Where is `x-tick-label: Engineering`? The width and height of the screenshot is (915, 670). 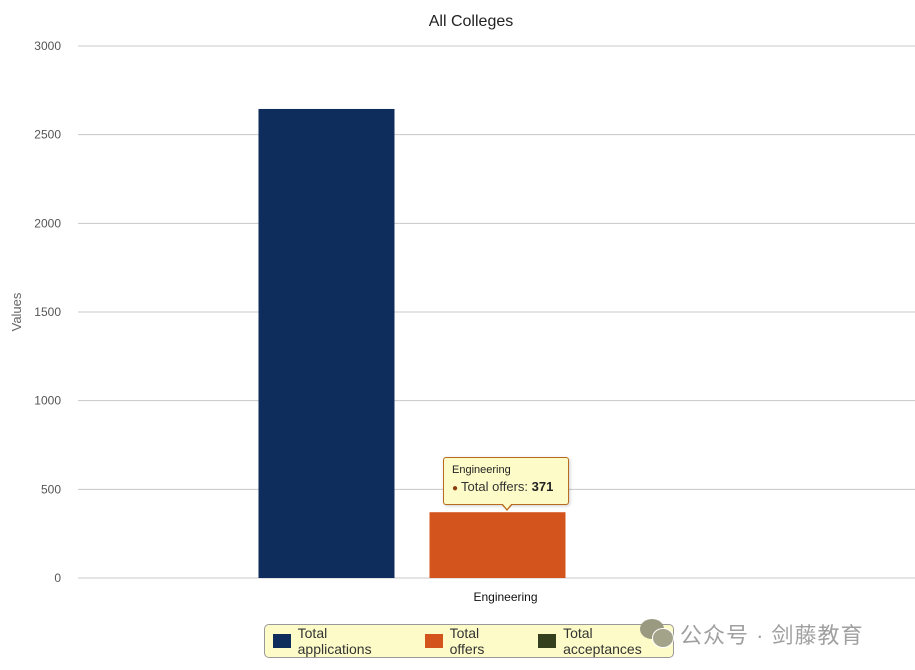
x-tick-label: Engineering is located at coordinates (505, 597).